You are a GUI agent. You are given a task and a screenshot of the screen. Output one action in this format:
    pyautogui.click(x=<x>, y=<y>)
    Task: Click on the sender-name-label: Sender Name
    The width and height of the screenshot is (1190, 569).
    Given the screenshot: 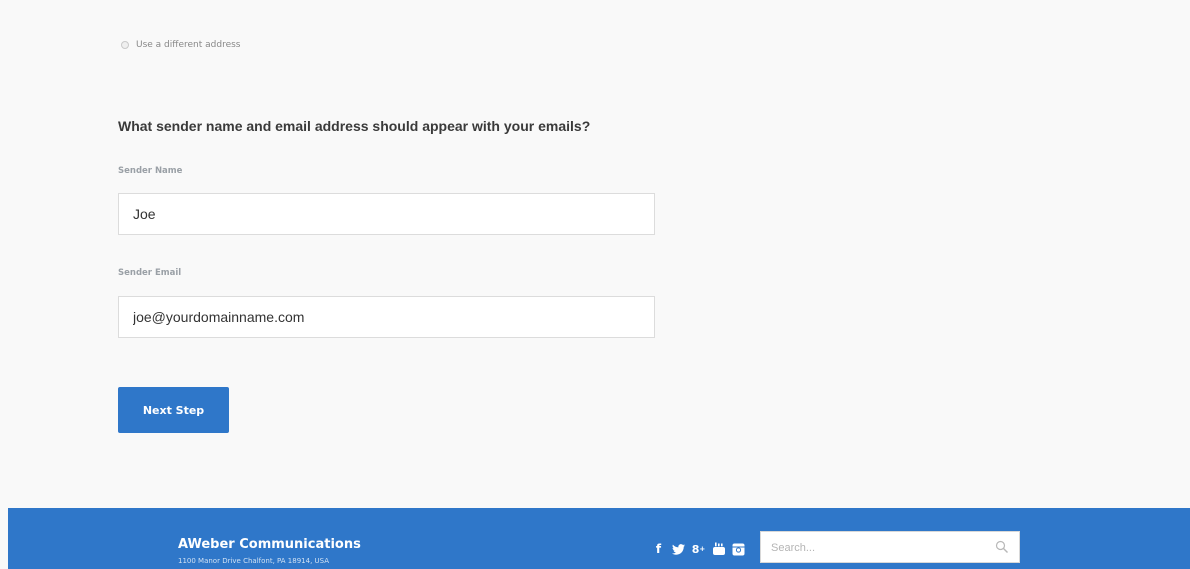 What is the action you would take?
    pyautogui.click(x=150, y=171)
    